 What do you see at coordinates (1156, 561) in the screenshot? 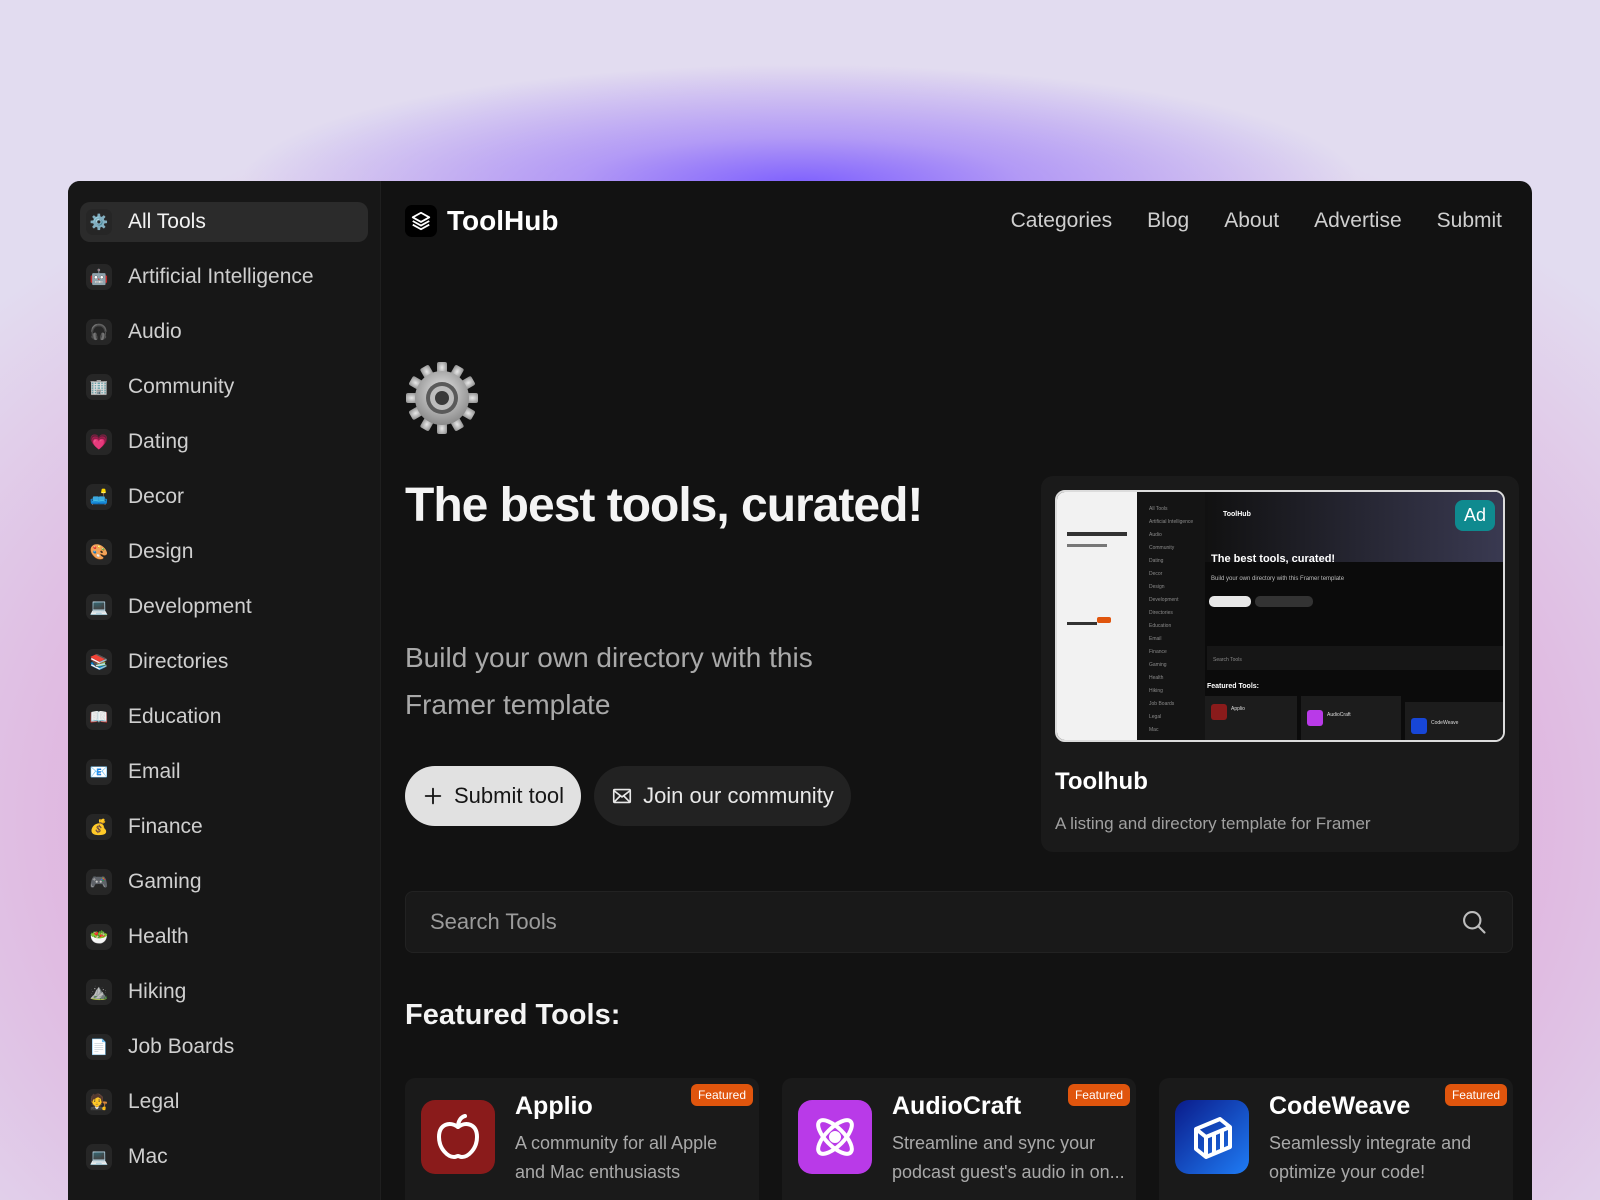
I see `preview-sidebar-item: Dating` at bounding box center [1156, 561].